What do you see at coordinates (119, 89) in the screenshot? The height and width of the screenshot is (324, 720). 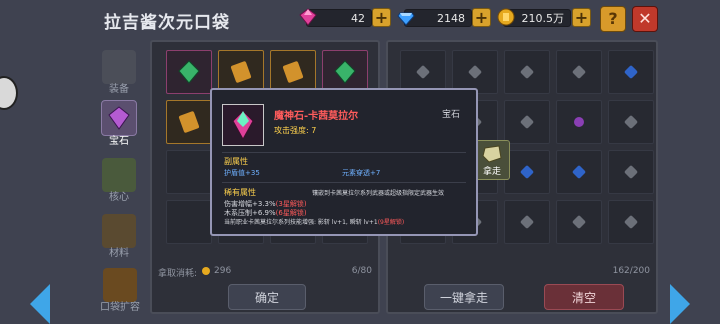 I see `tab-label: 装备` at bounding box center [119, 89].